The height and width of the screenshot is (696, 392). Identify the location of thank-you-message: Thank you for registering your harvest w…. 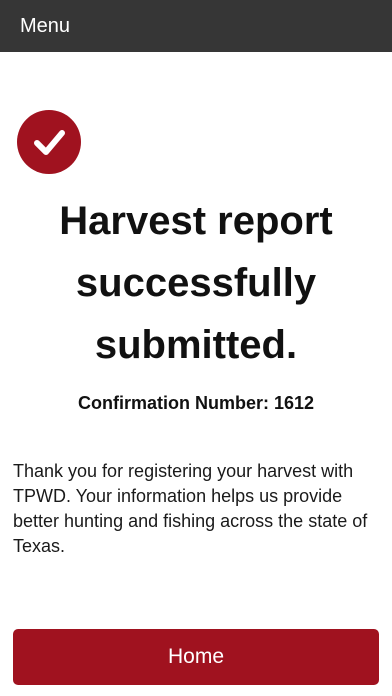
(190, 508).